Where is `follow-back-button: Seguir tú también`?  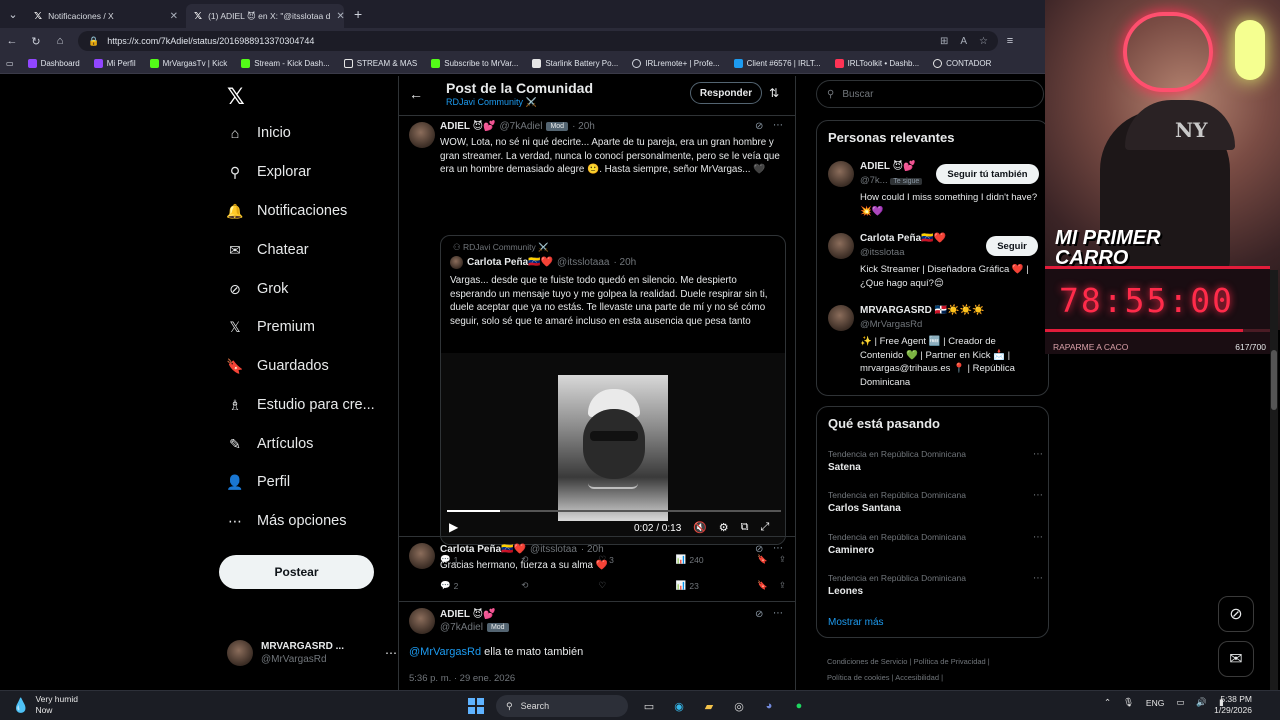
follow-back-button: Seguir tú también is located at coordinates (987, 174).